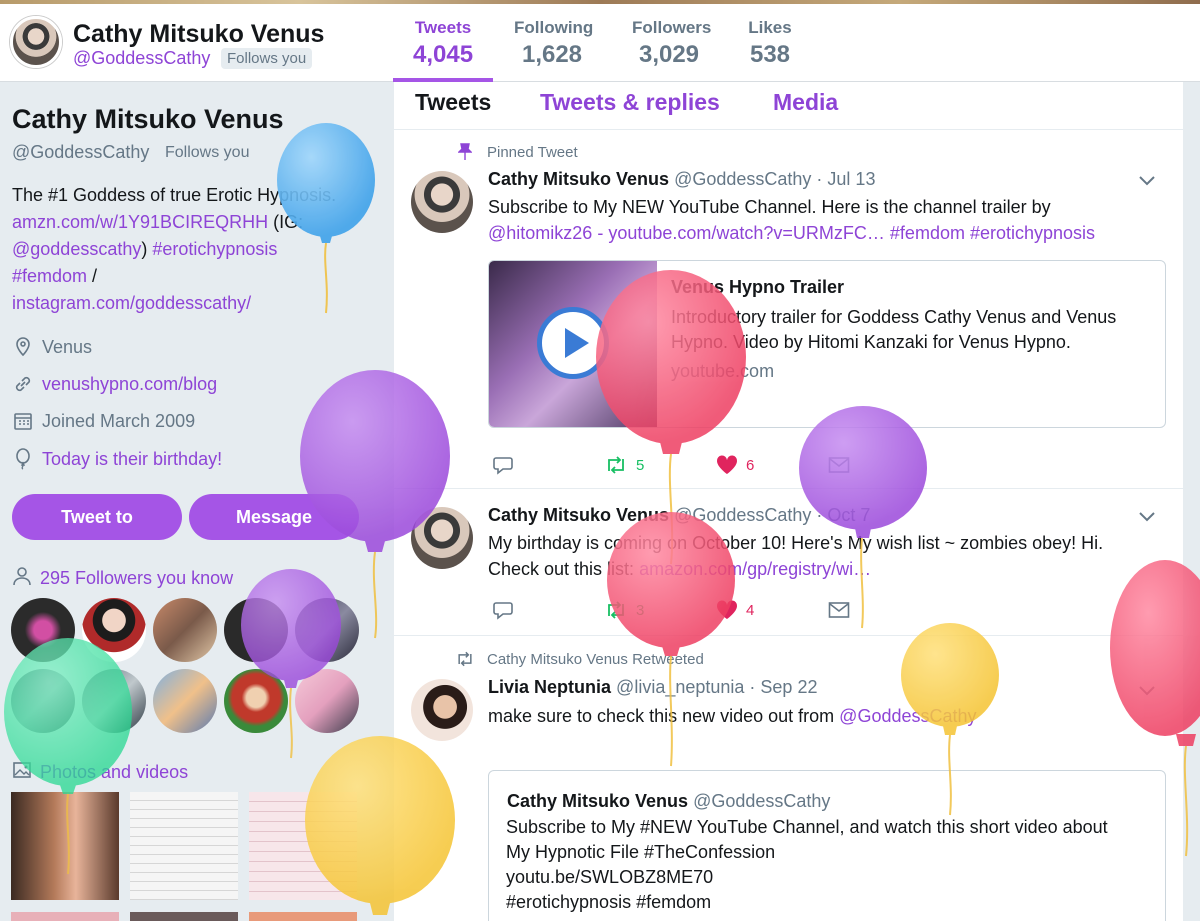  I want to click on nav-avatar, so click(36, 42).